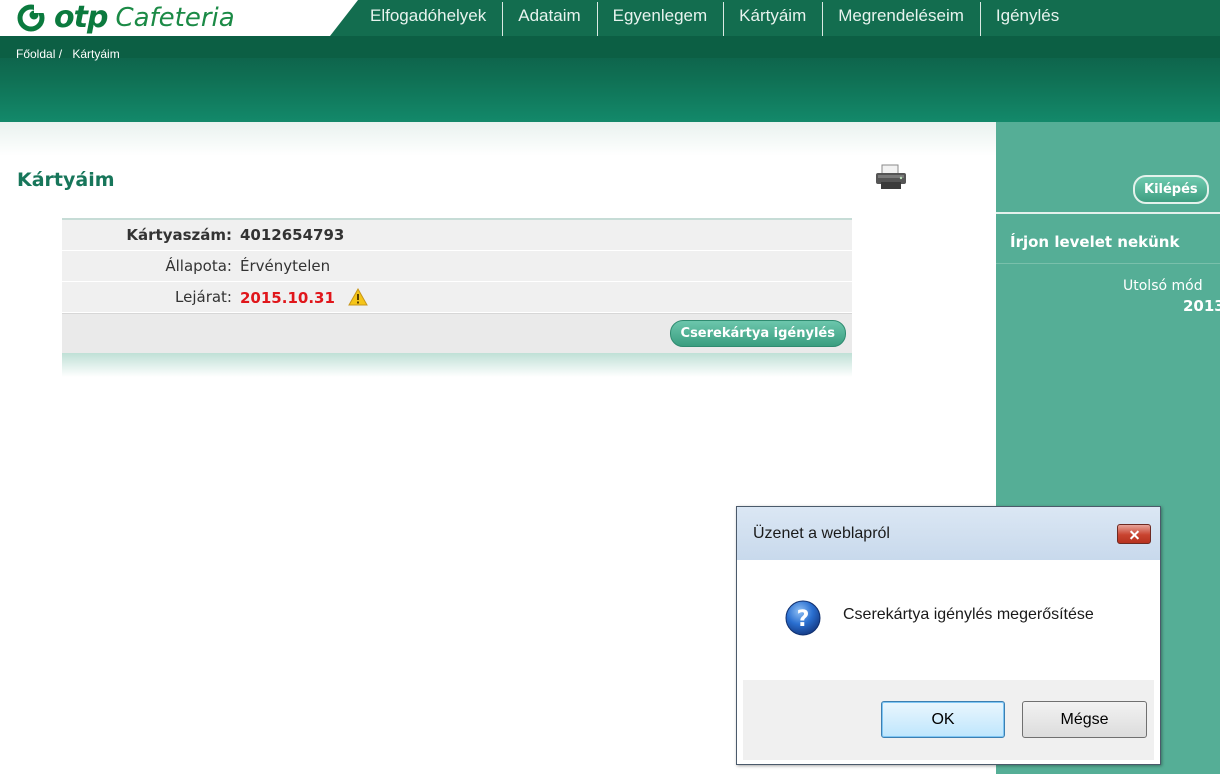 The image size is (1220, 774). Describe the element at coordinates (68, 54) in the screenshot. I see `breadcrumb: Főoldal / Kártyáim` at that location.